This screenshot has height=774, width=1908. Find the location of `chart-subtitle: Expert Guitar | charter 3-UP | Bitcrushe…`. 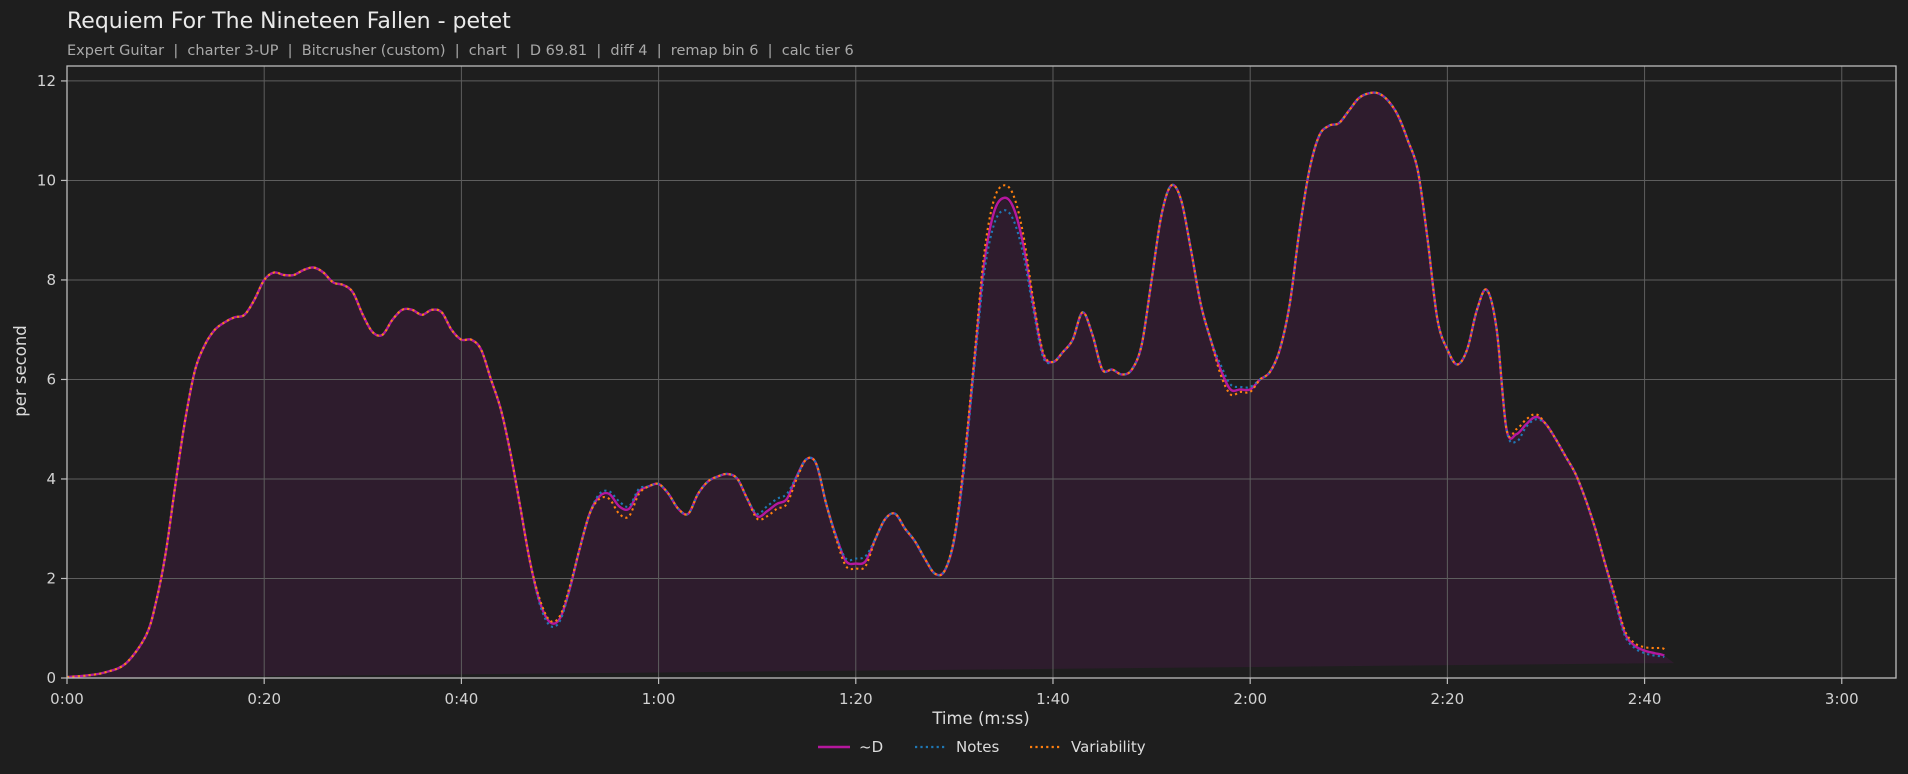

chart-subtitle: Expert Guitar | charter 3-UP | Bitcrushe… is located at coordinates (460, 51).